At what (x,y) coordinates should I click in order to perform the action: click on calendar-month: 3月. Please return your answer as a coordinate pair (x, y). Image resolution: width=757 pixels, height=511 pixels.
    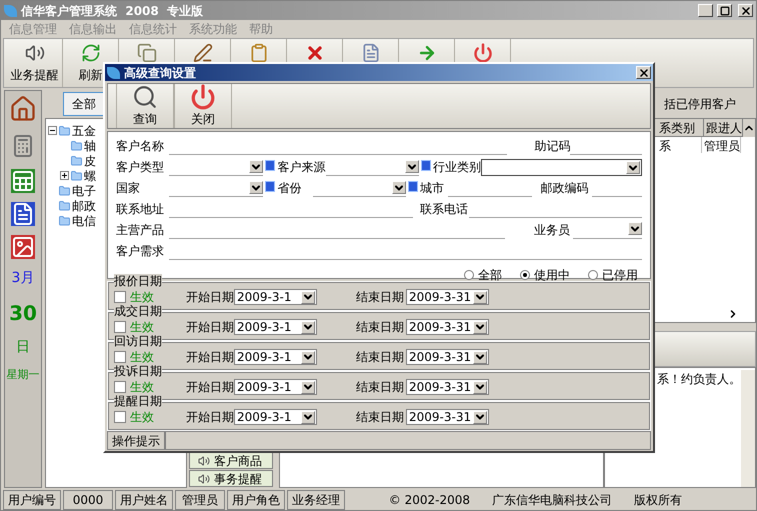
    Looking at the image, I should click on (23, 278).